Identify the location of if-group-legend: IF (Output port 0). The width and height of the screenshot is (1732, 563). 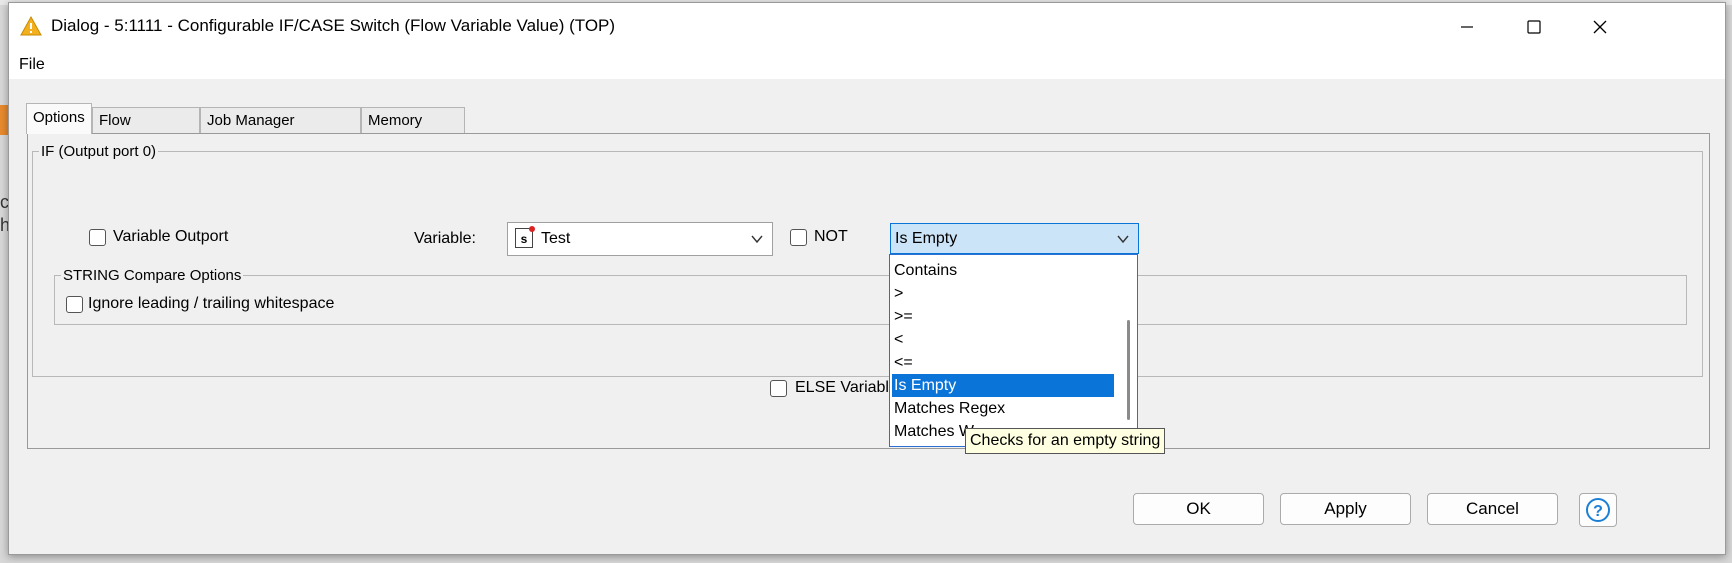
(99, 151).